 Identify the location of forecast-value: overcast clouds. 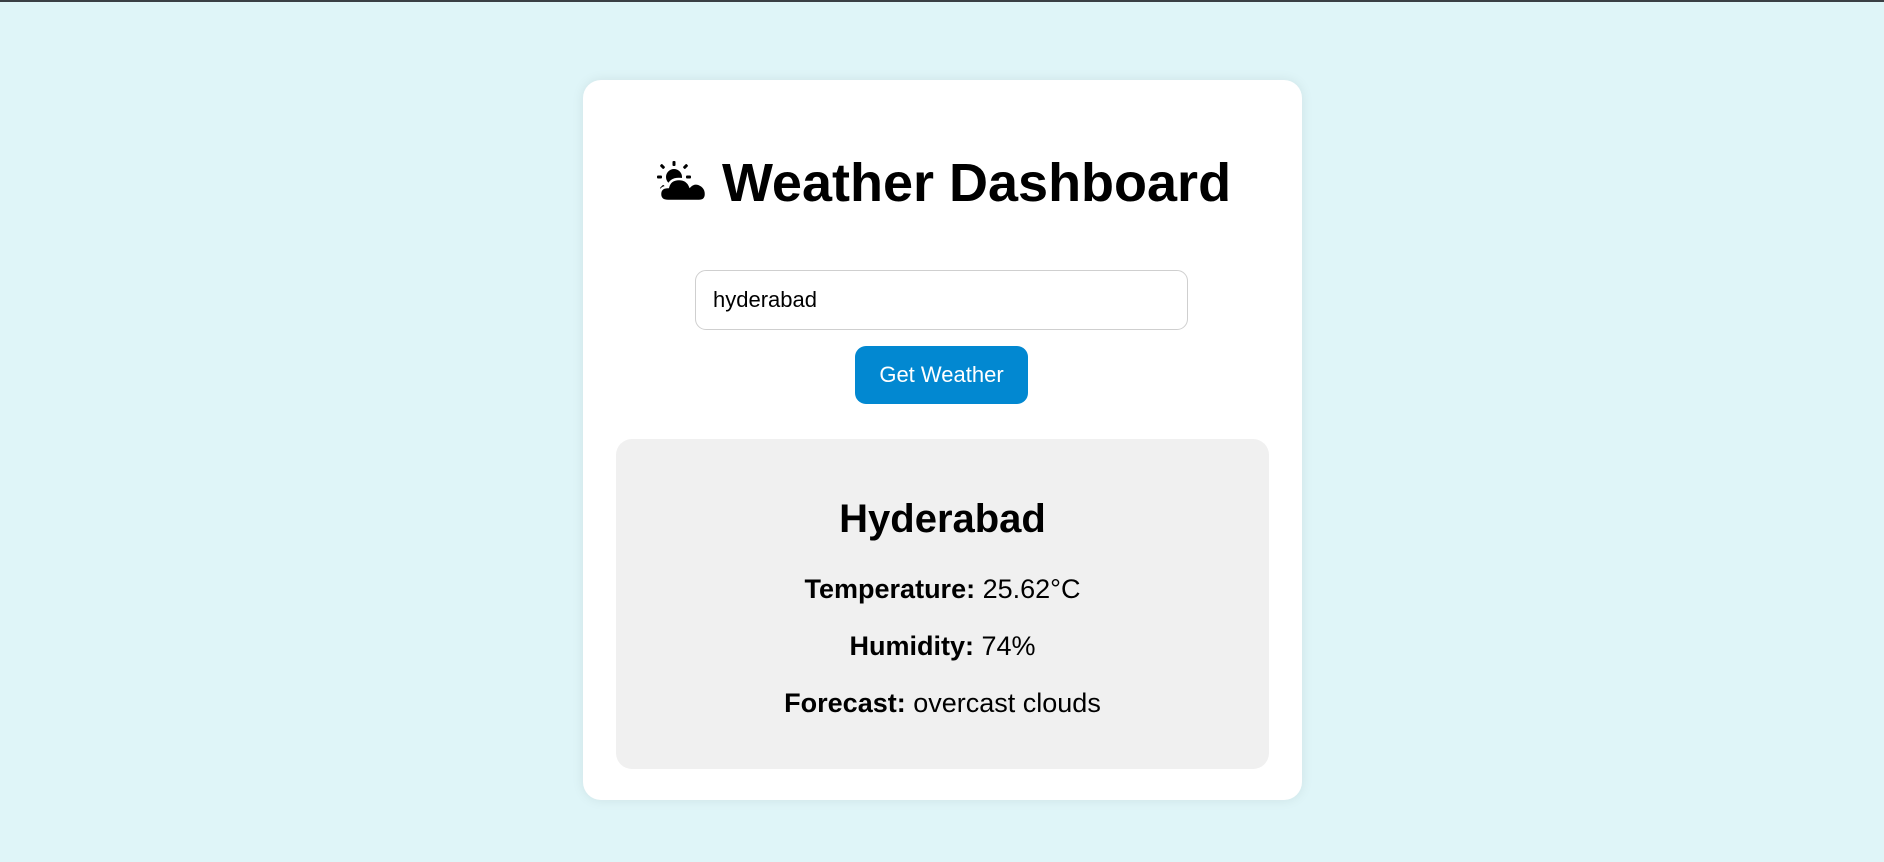
(1007, 703).